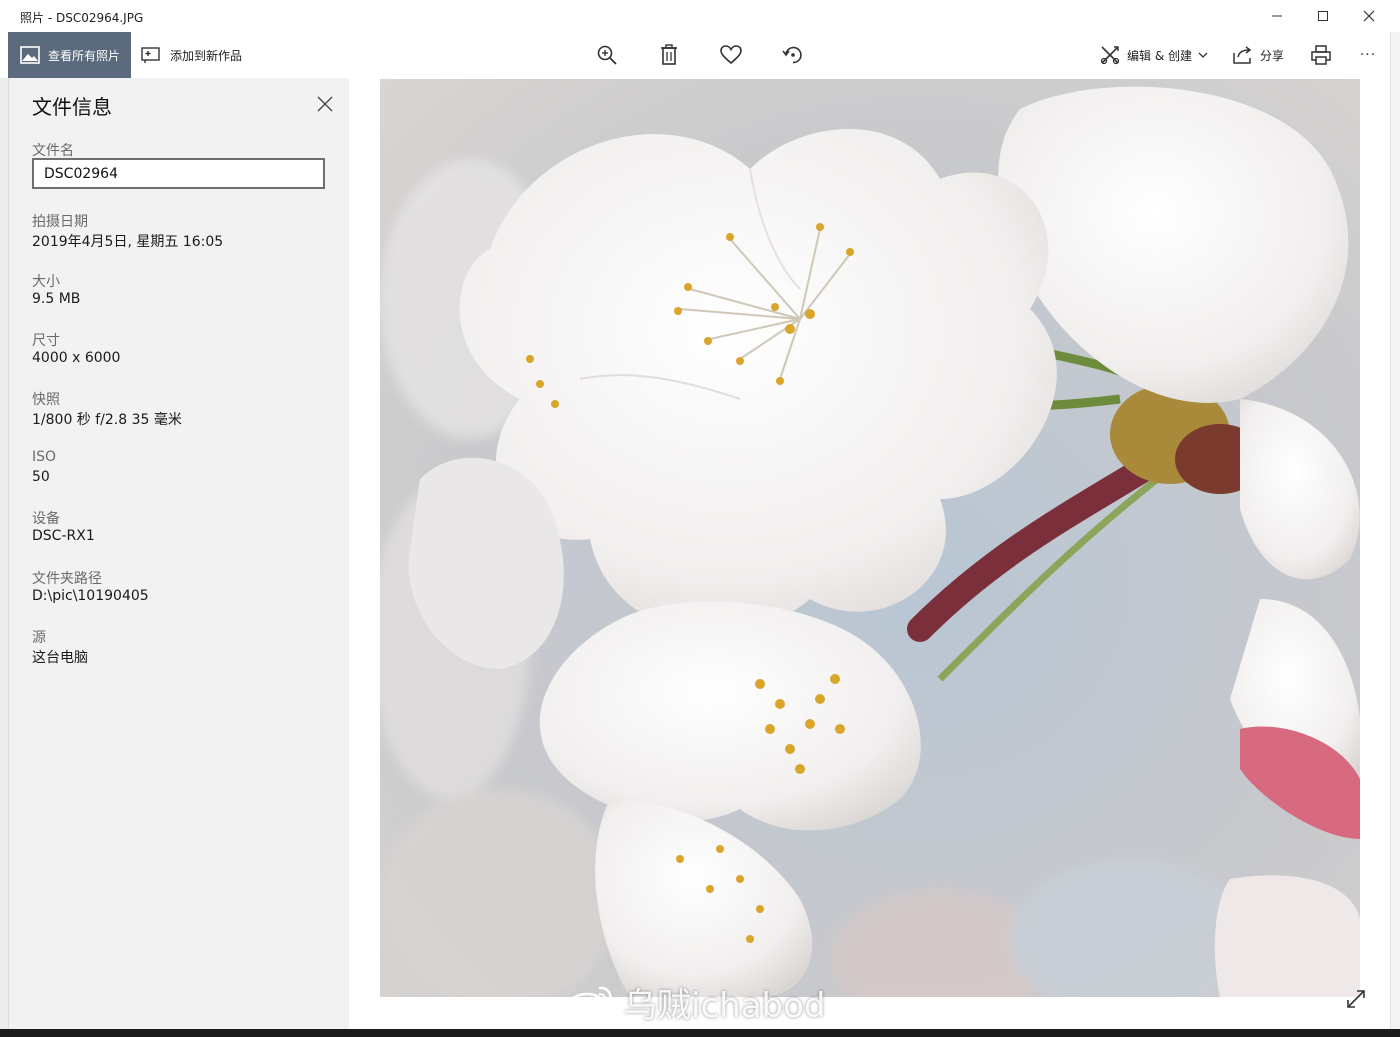 The height and width of the screenshot is (1037, 1400). Describe the element at coordinates (44, 457) in the screenshot. I see `iso-label: ISO` at that location.